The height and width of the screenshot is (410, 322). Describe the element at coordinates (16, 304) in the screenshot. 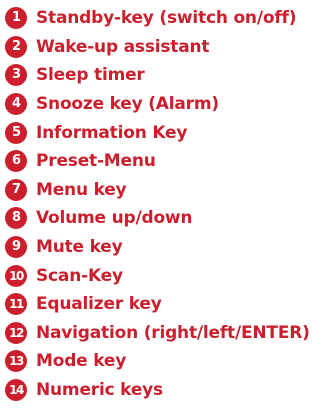

I see `number-badge: 11` at that location.